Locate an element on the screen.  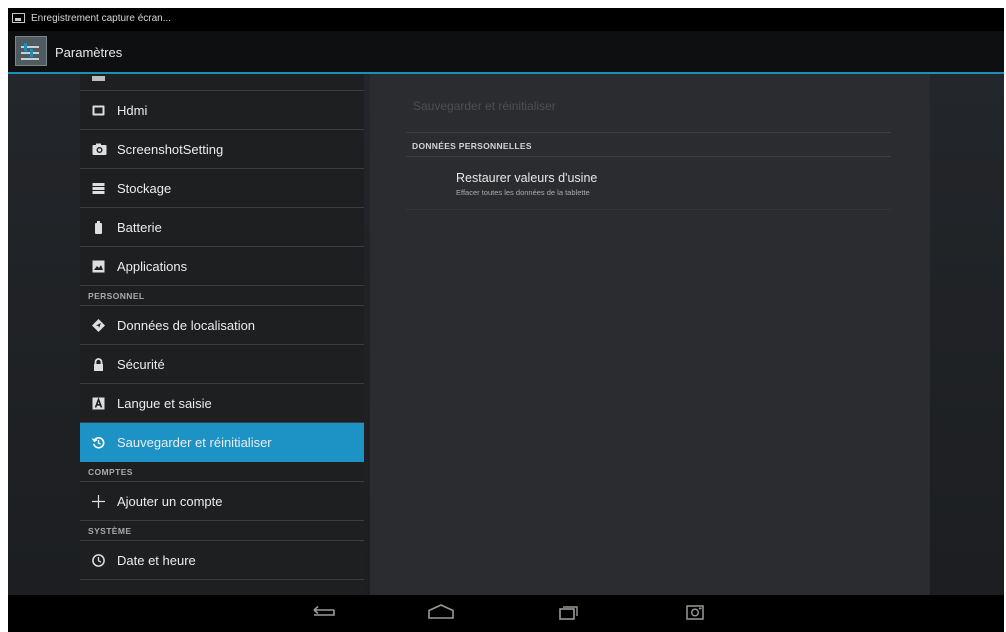
sidebar-item-label: Applications is located at coordinates (152, 266).